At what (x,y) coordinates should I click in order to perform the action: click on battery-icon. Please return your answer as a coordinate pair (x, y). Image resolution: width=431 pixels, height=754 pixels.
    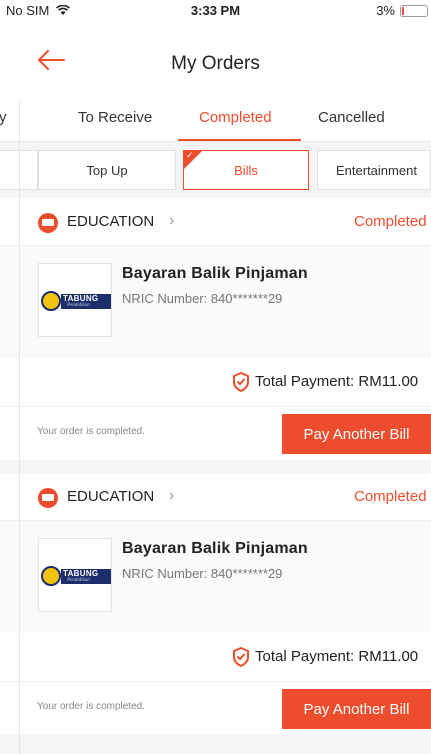
    Looking at the image, I should click on (414, 11).